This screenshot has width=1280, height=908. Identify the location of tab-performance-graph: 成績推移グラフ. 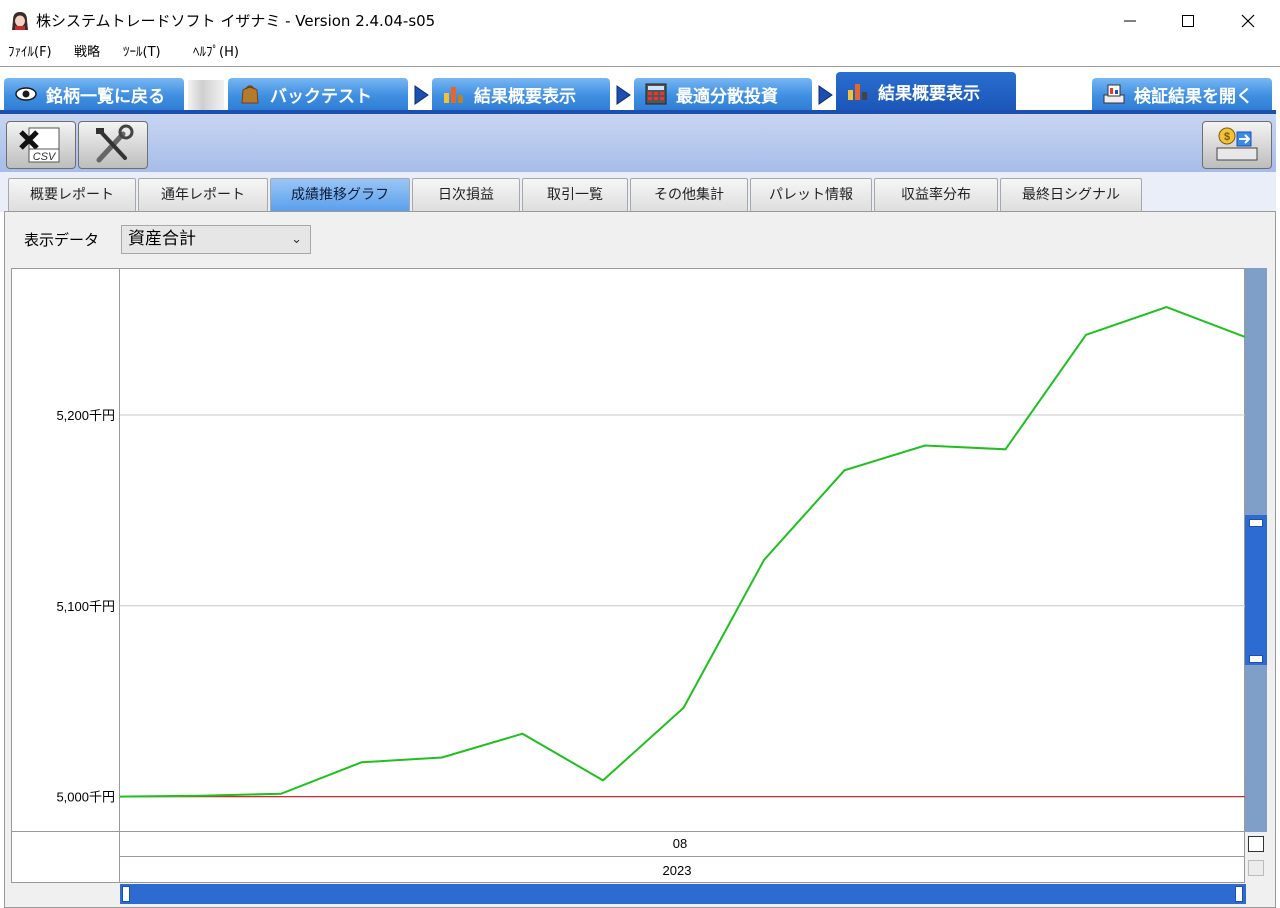
(340, 194).